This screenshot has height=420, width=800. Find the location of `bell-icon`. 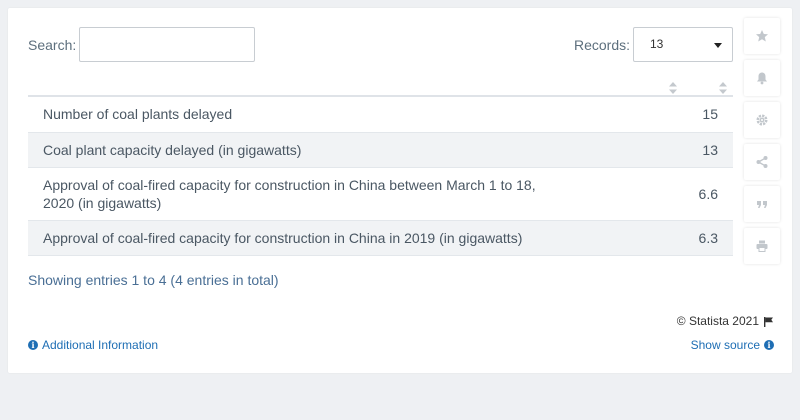

bell-icon is located at coordinates (762, 78).